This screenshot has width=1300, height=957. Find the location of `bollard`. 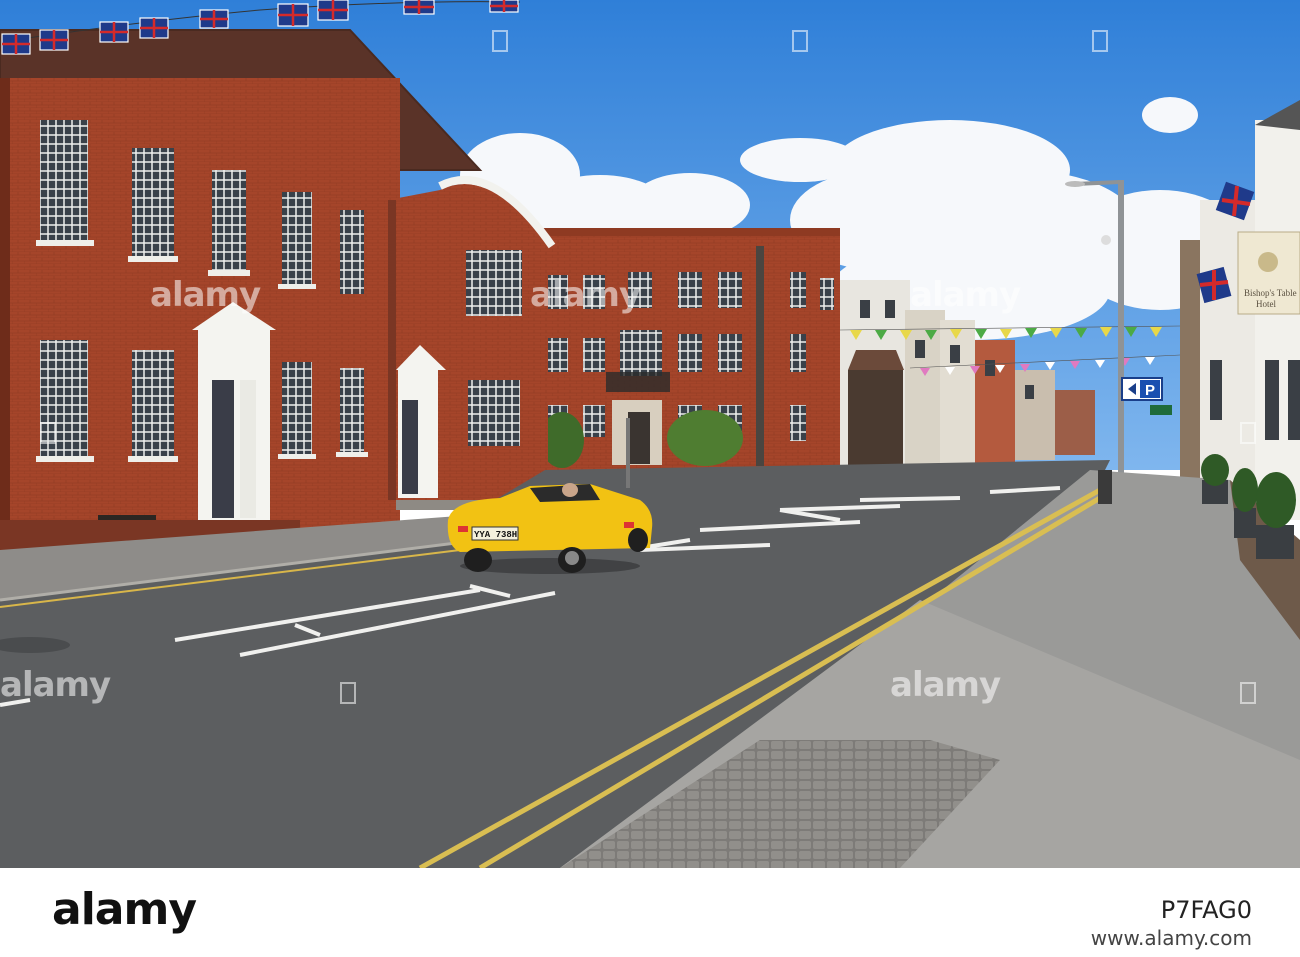

bollard is located at coordinates (1105, 487).